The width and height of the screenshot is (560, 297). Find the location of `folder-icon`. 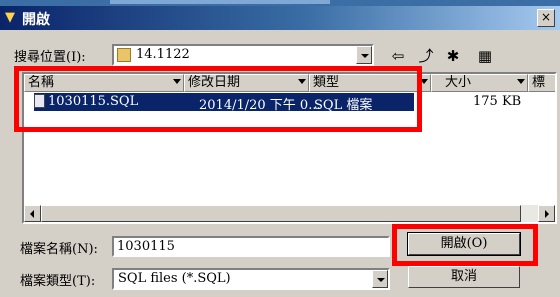

folder-icon is located at coordinates (124, 55).